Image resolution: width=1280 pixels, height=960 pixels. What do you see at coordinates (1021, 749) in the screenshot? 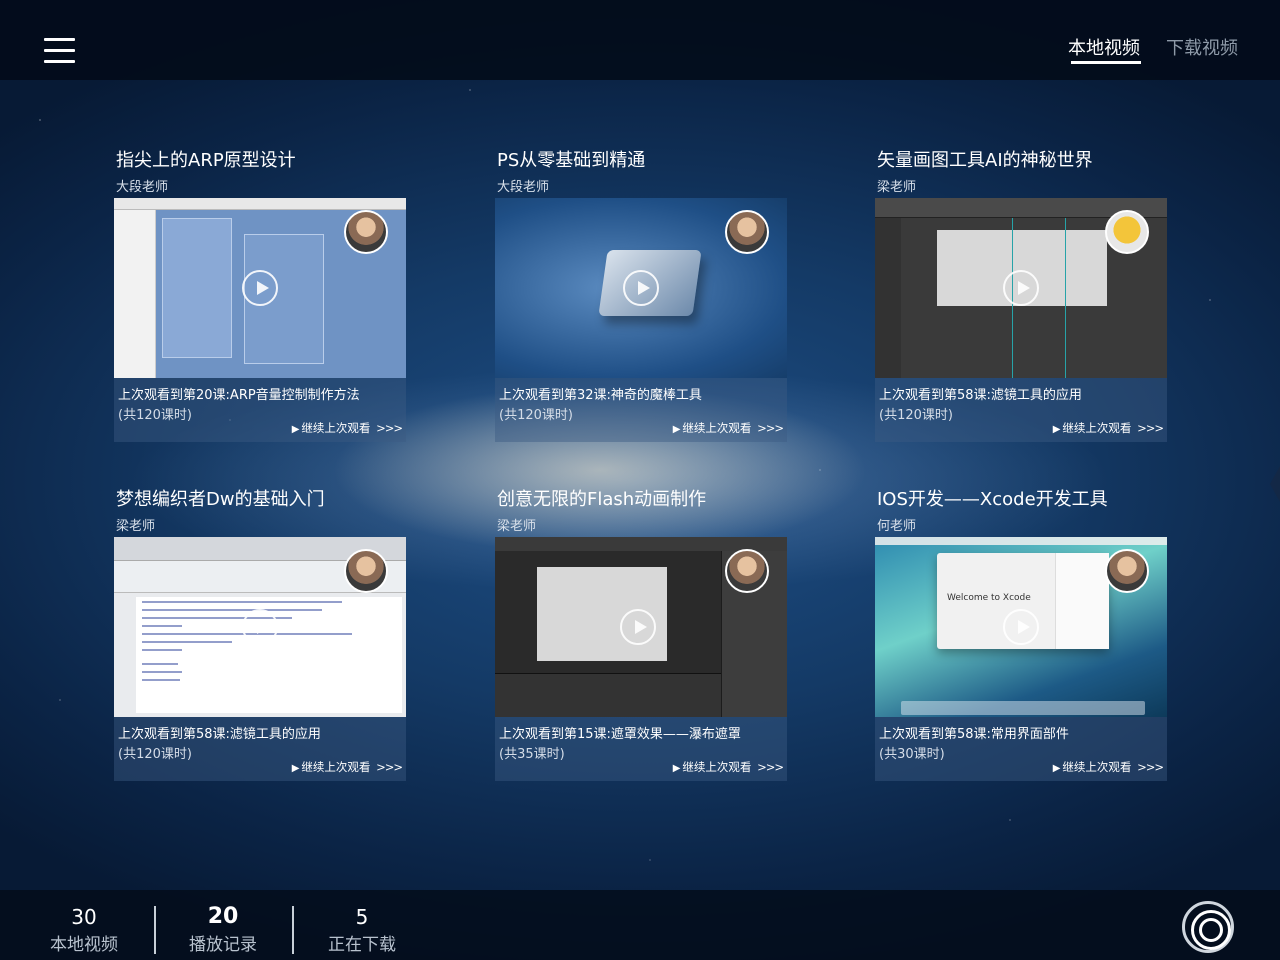
I see `course-info: 上次观看到第58课:常用界面部件 (共30课时) ▶ 继续上次观看 >>>` at bounding box center [1021, 749].